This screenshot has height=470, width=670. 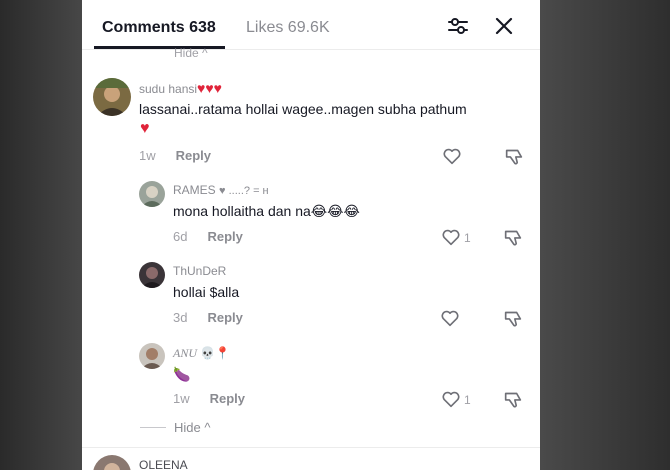 I want to click on hide-divider-line, so click(x=153, y=427).